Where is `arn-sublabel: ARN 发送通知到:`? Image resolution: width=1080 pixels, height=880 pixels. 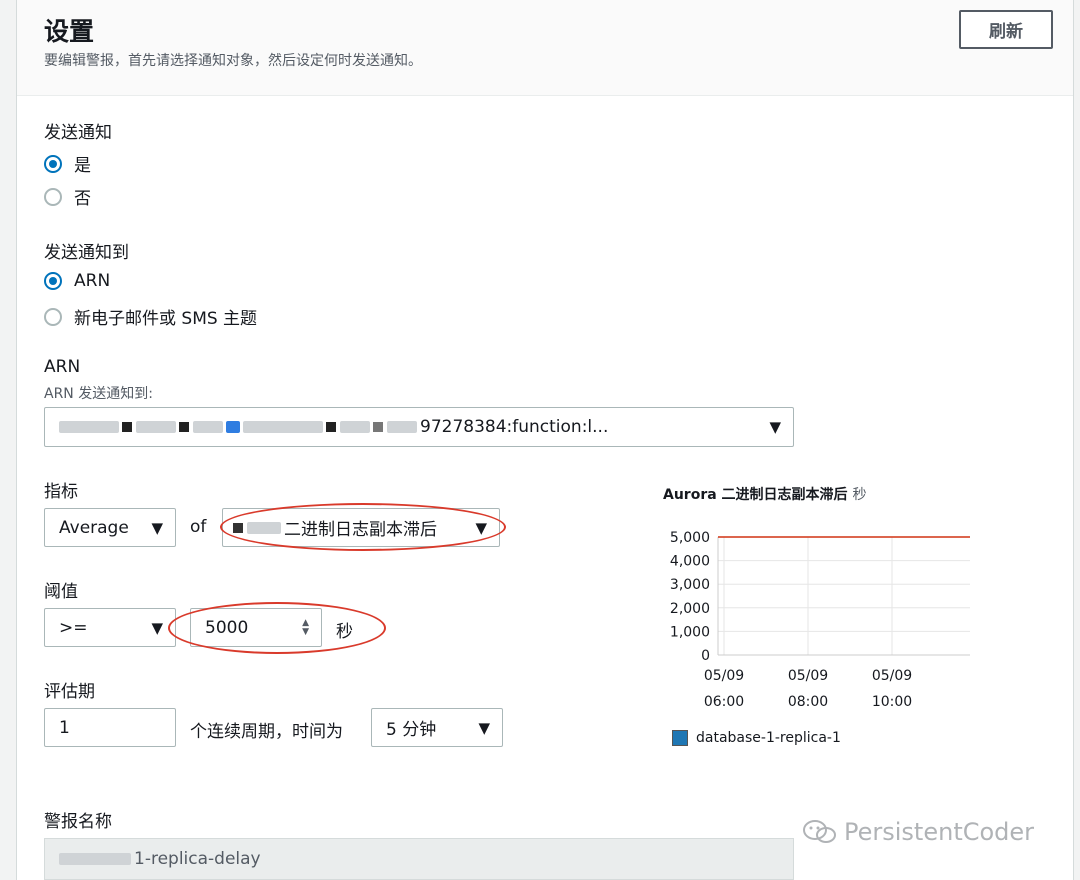
arn-sublabel: ARN 发送通知到: is located at coordinates (98, 394).